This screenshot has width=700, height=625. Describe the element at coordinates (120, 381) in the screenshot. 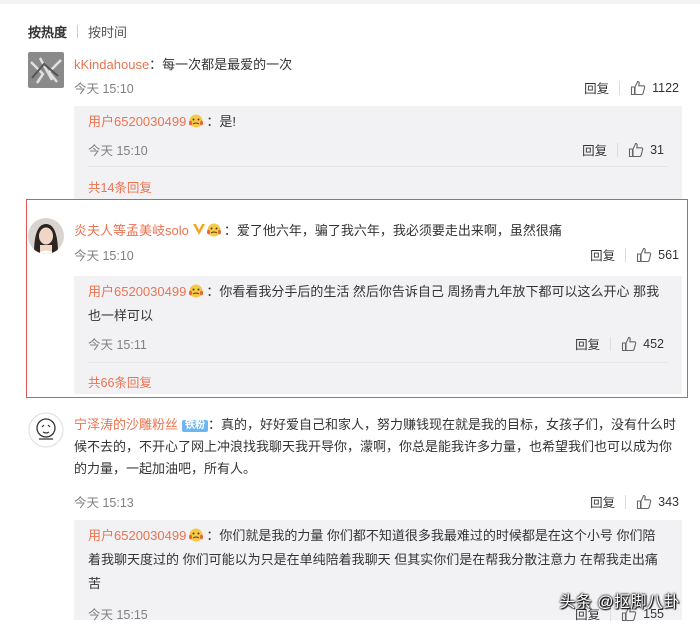

I see `more-replies-link: 共66条回复` at that location.